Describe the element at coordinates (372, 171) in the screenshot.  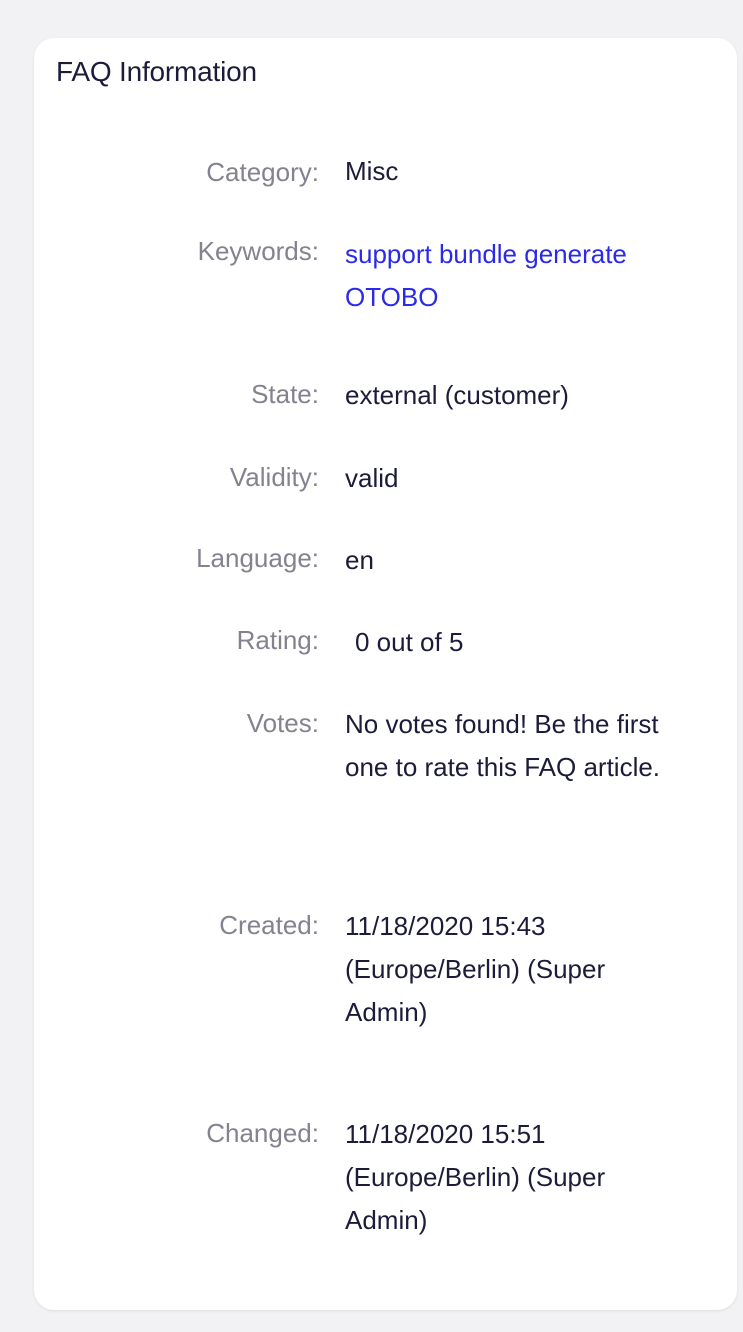
I see `category-value: Misc` at that location.